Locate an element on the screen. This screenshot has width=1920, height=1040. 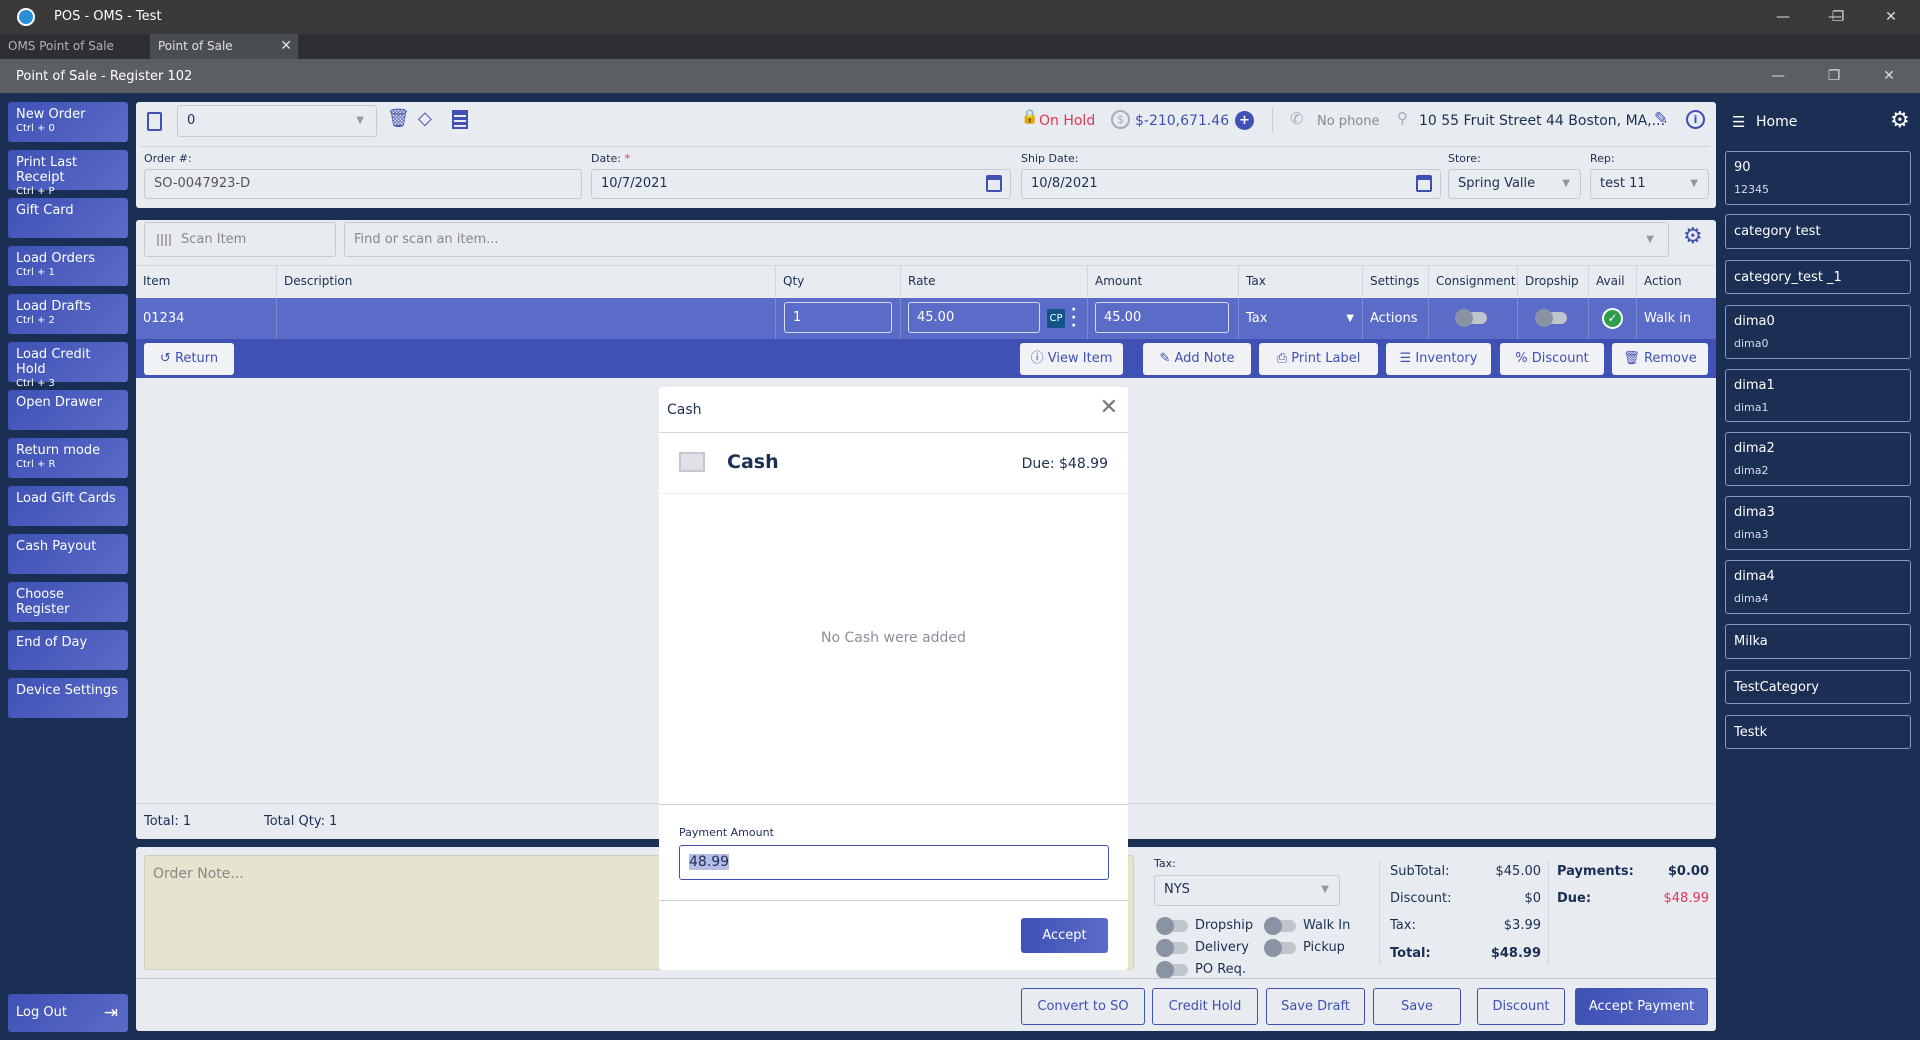
nav-button-load-drafts: Load Drafts Ctrl + 2 is located at coordinates (68, 314).